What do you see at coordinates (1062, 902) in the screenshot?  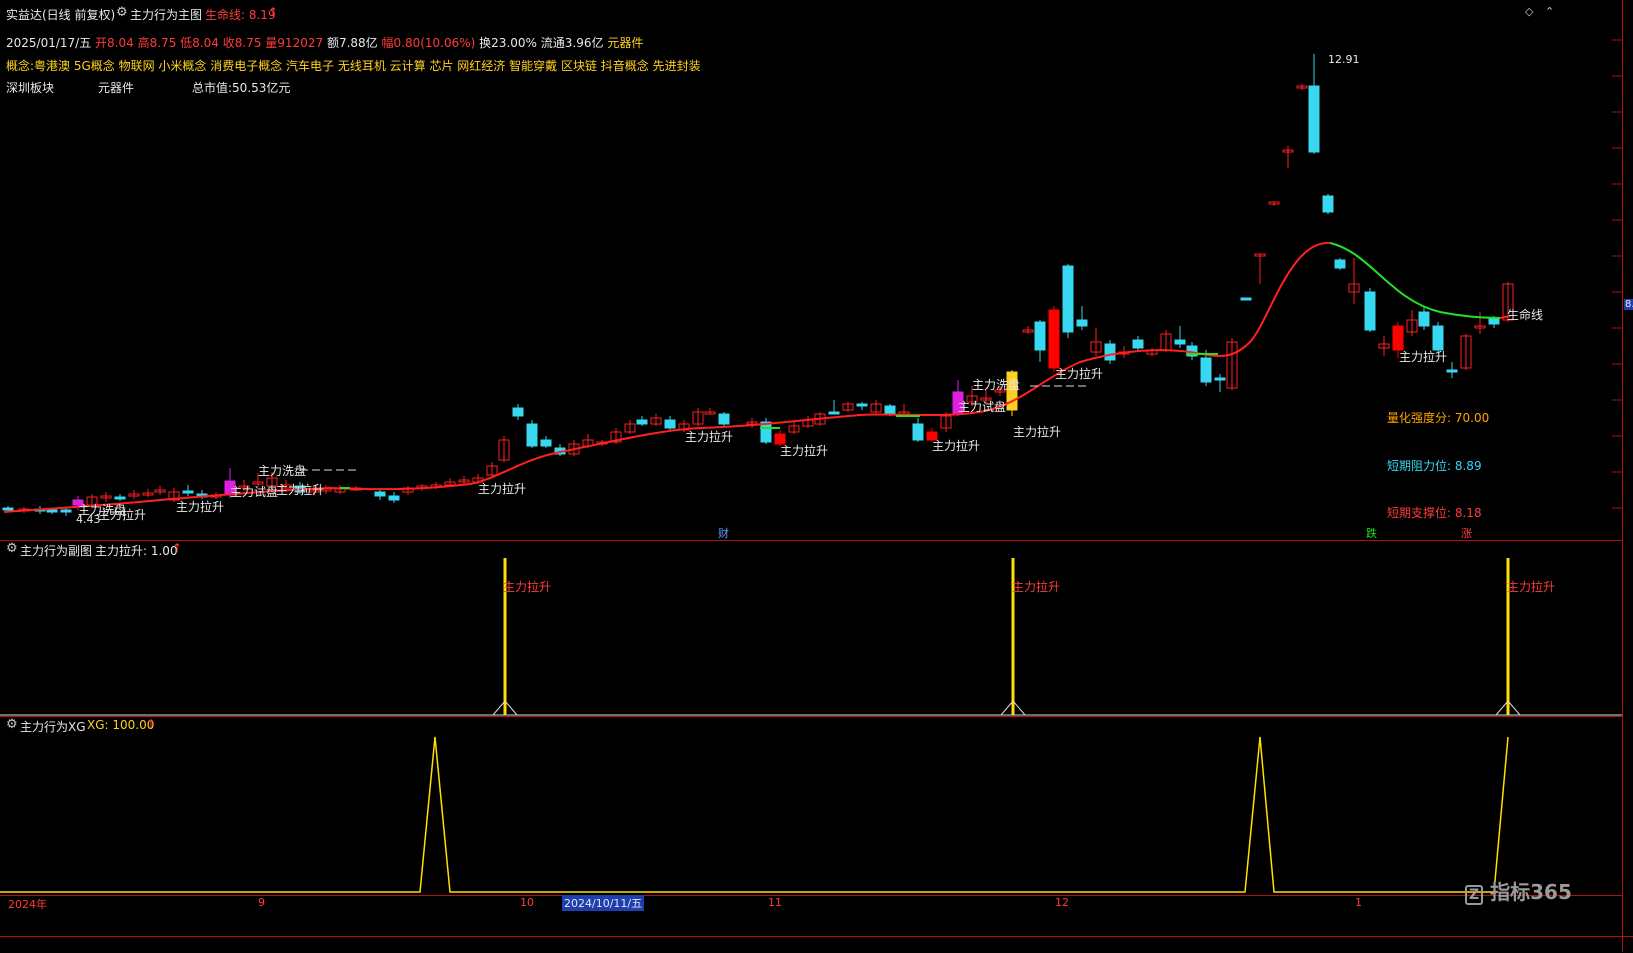 I see `x-label: 12` at bounding box center [1062, 902].